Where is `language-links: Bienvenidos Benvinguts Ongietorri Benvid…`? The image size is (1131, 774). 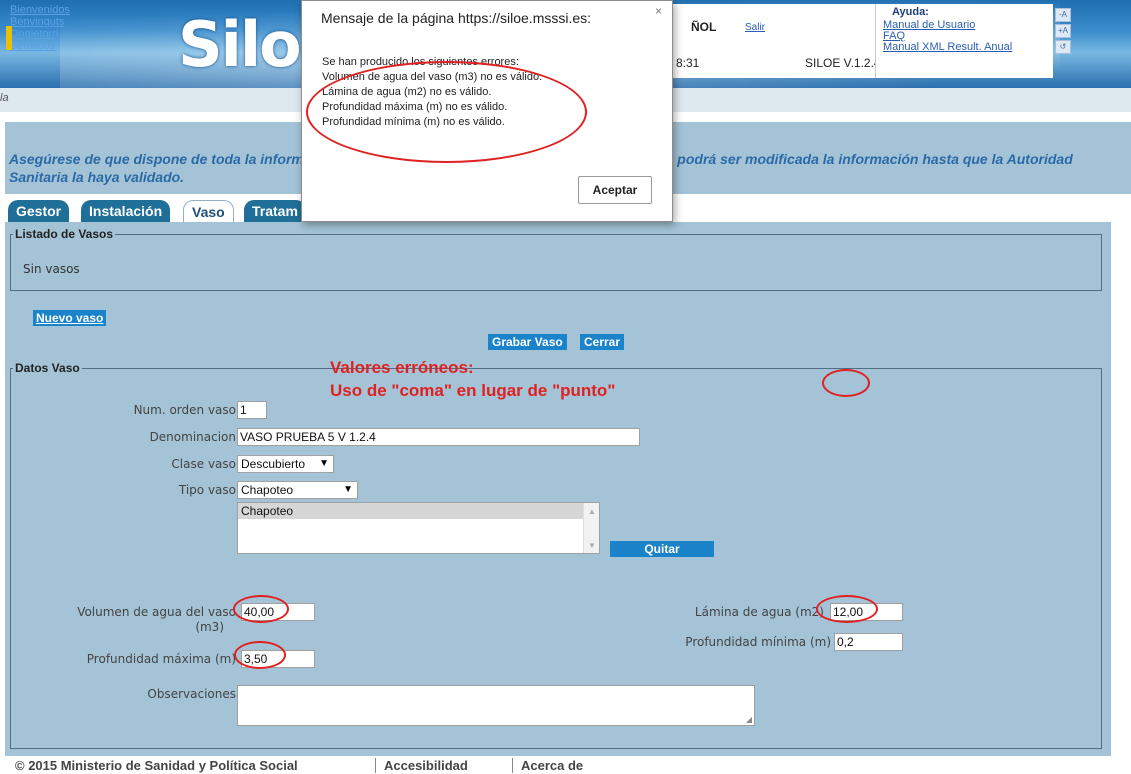
language-links: Bienvenidos Benvinguts Ongietorri Benvid… is located at coordinates (38, 28).